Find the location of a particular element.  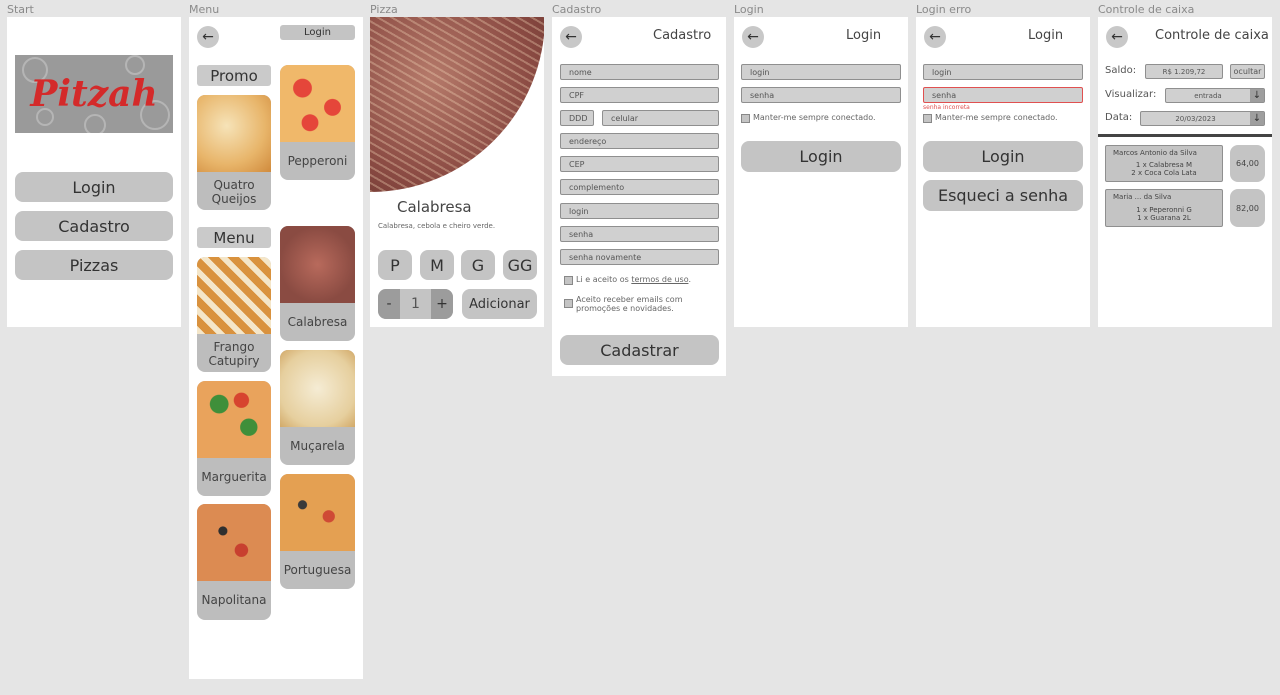

cep-field: CEP is located at coordinates (639, 164).